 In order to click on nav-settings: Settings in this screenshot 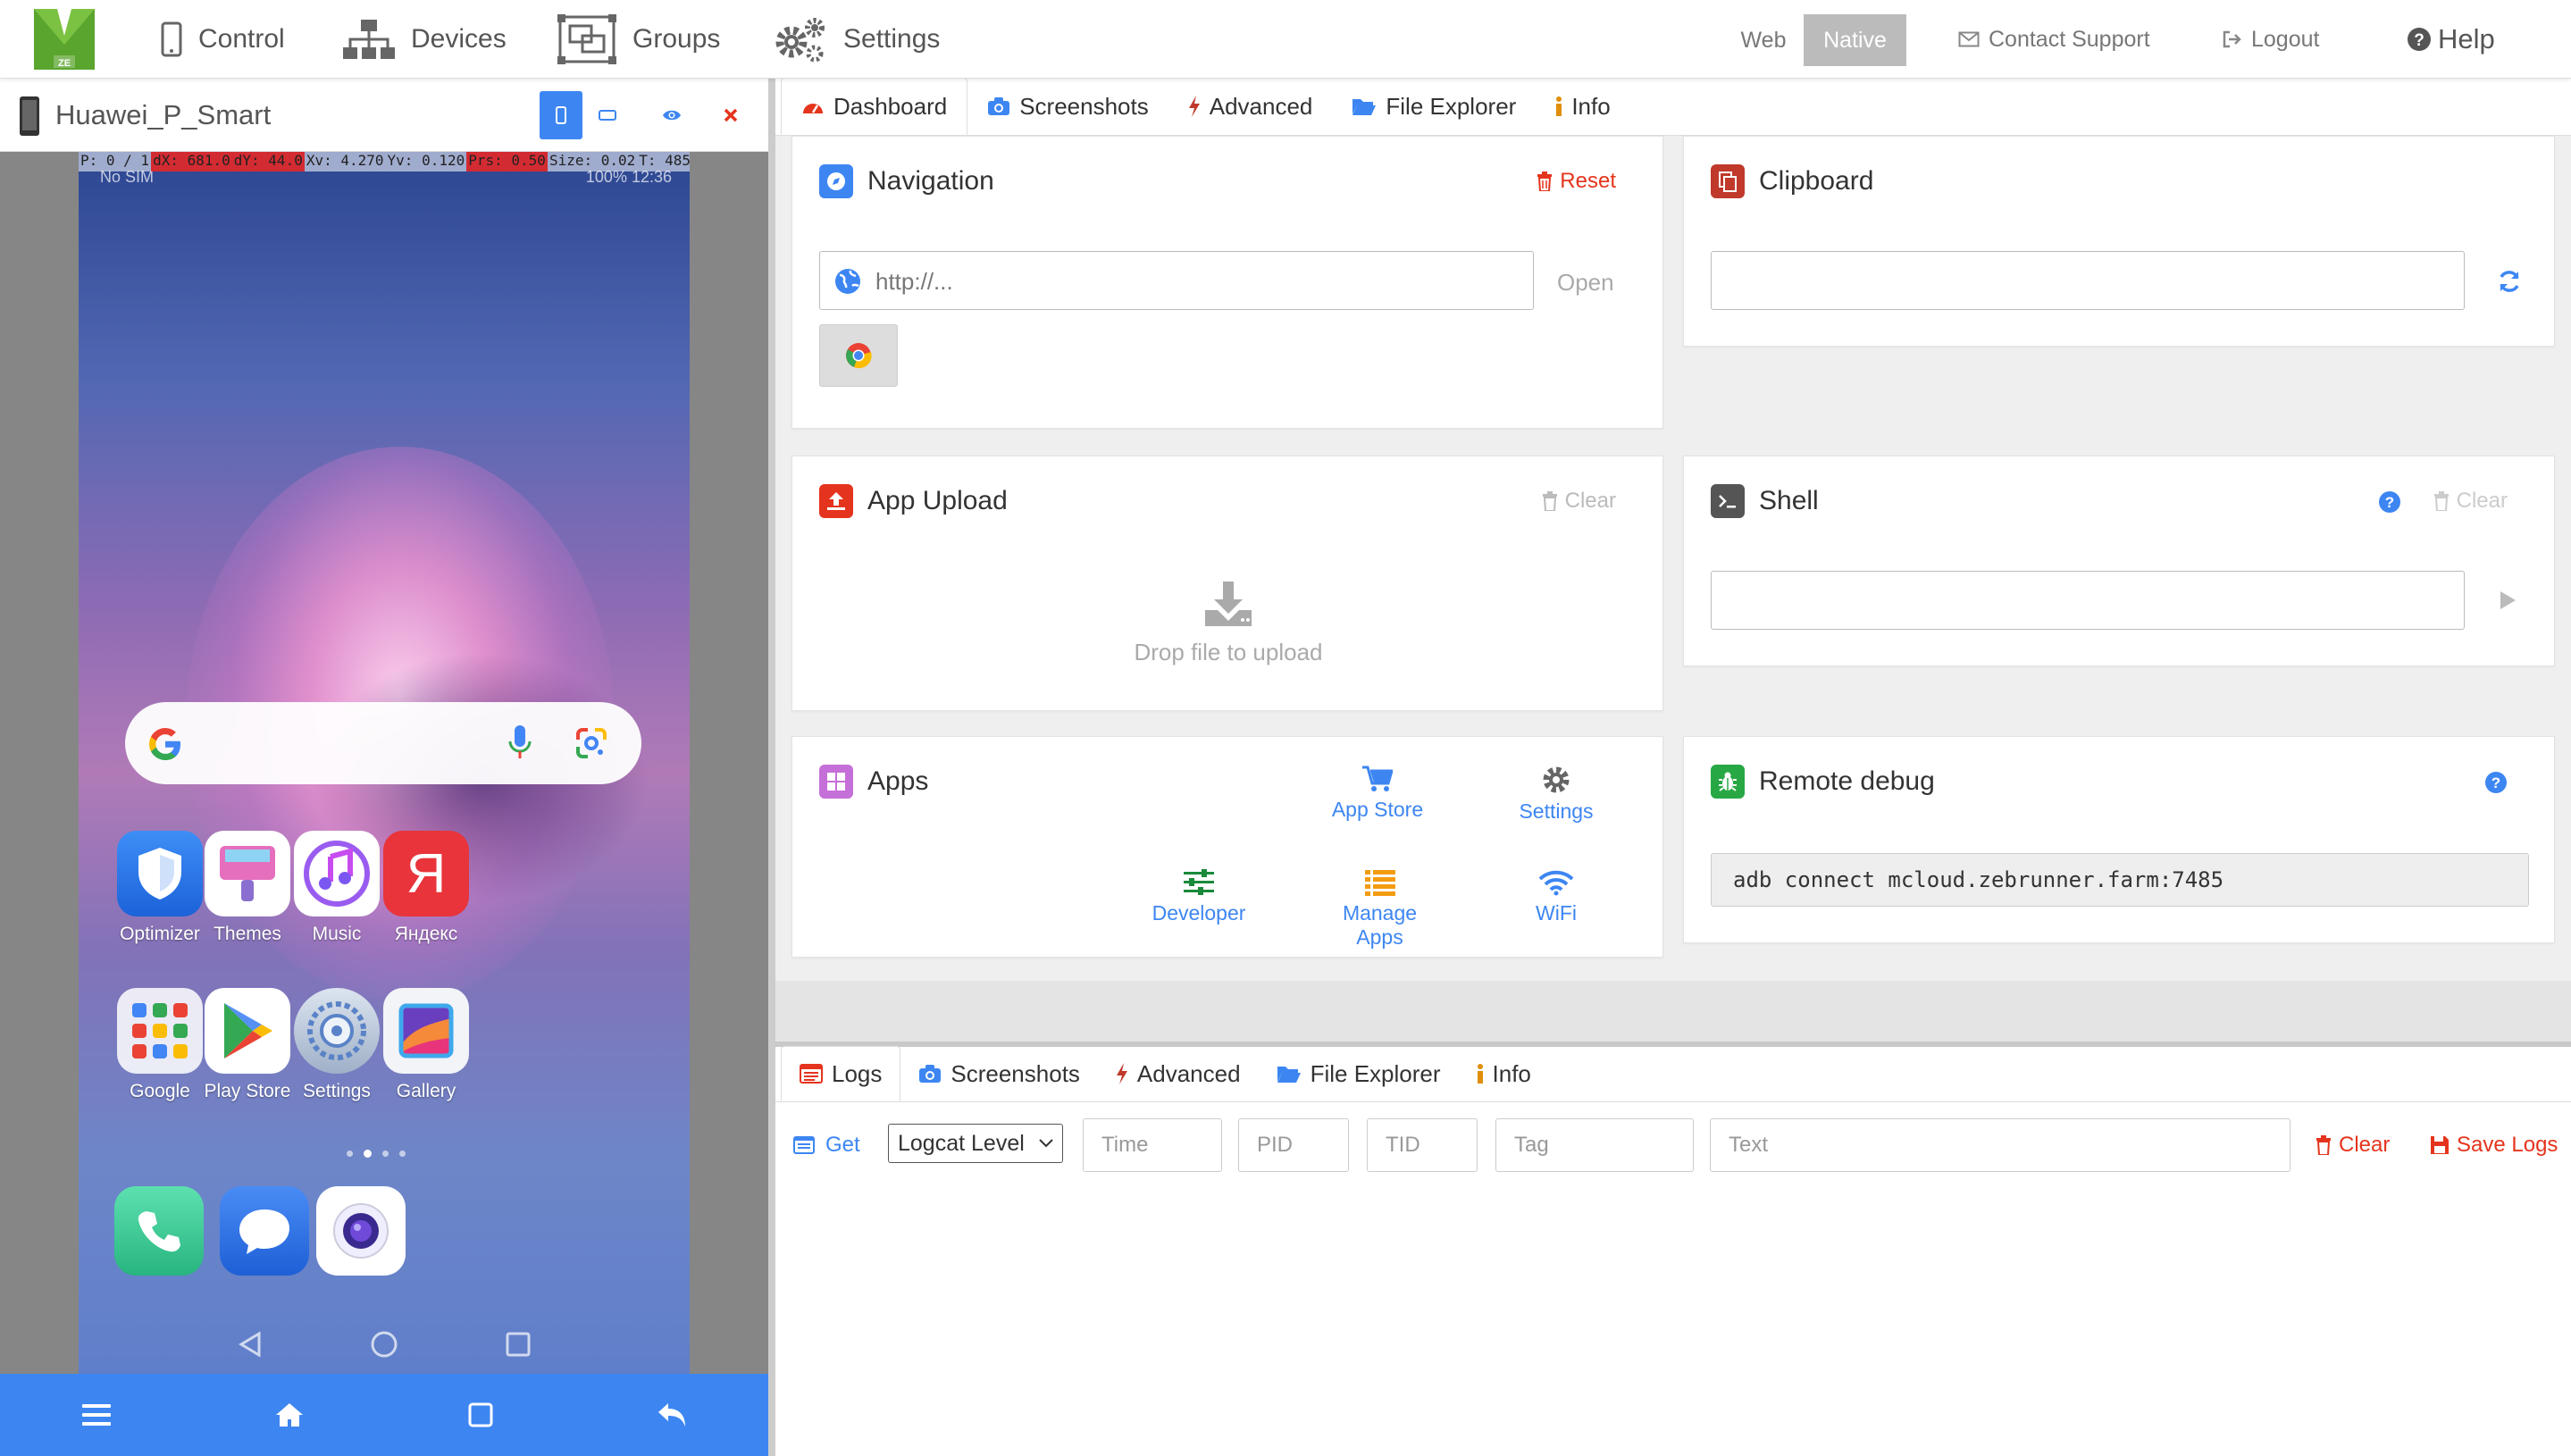, I will do `click(856, 39)`.